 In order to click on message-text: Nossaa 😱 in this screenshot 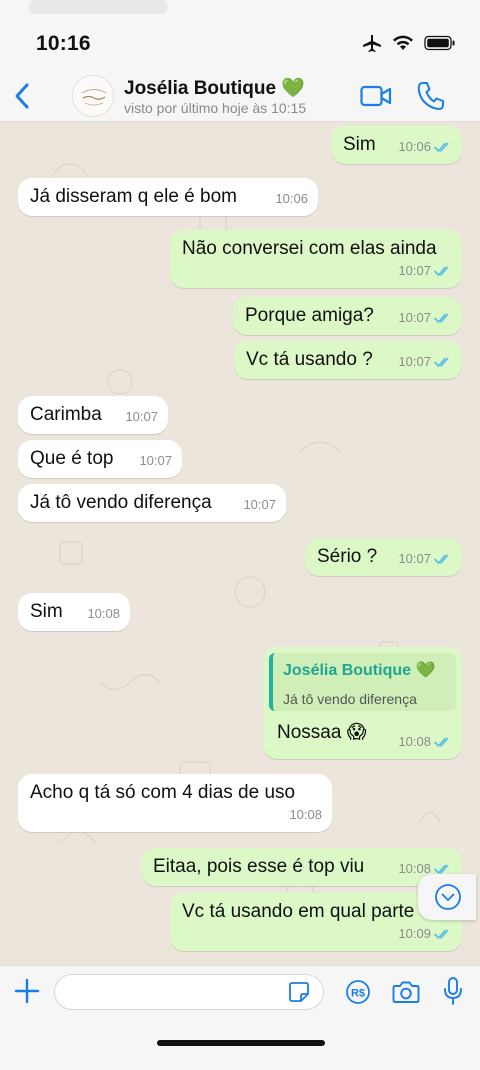, I will do `click(322, 732)`.